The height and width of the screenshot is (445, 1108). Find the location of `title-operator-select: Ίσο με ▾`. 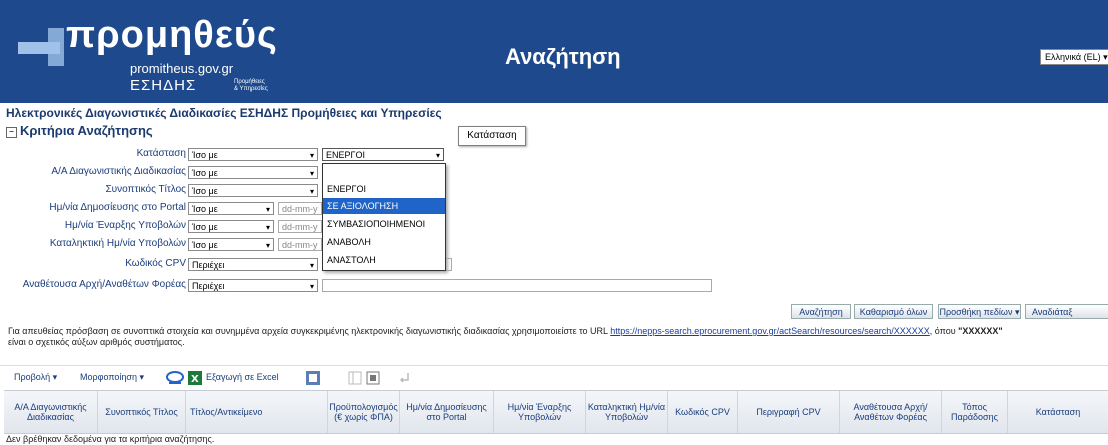

title-operator-select: Ίσο με ▾ is located at coordinates (253, 190).